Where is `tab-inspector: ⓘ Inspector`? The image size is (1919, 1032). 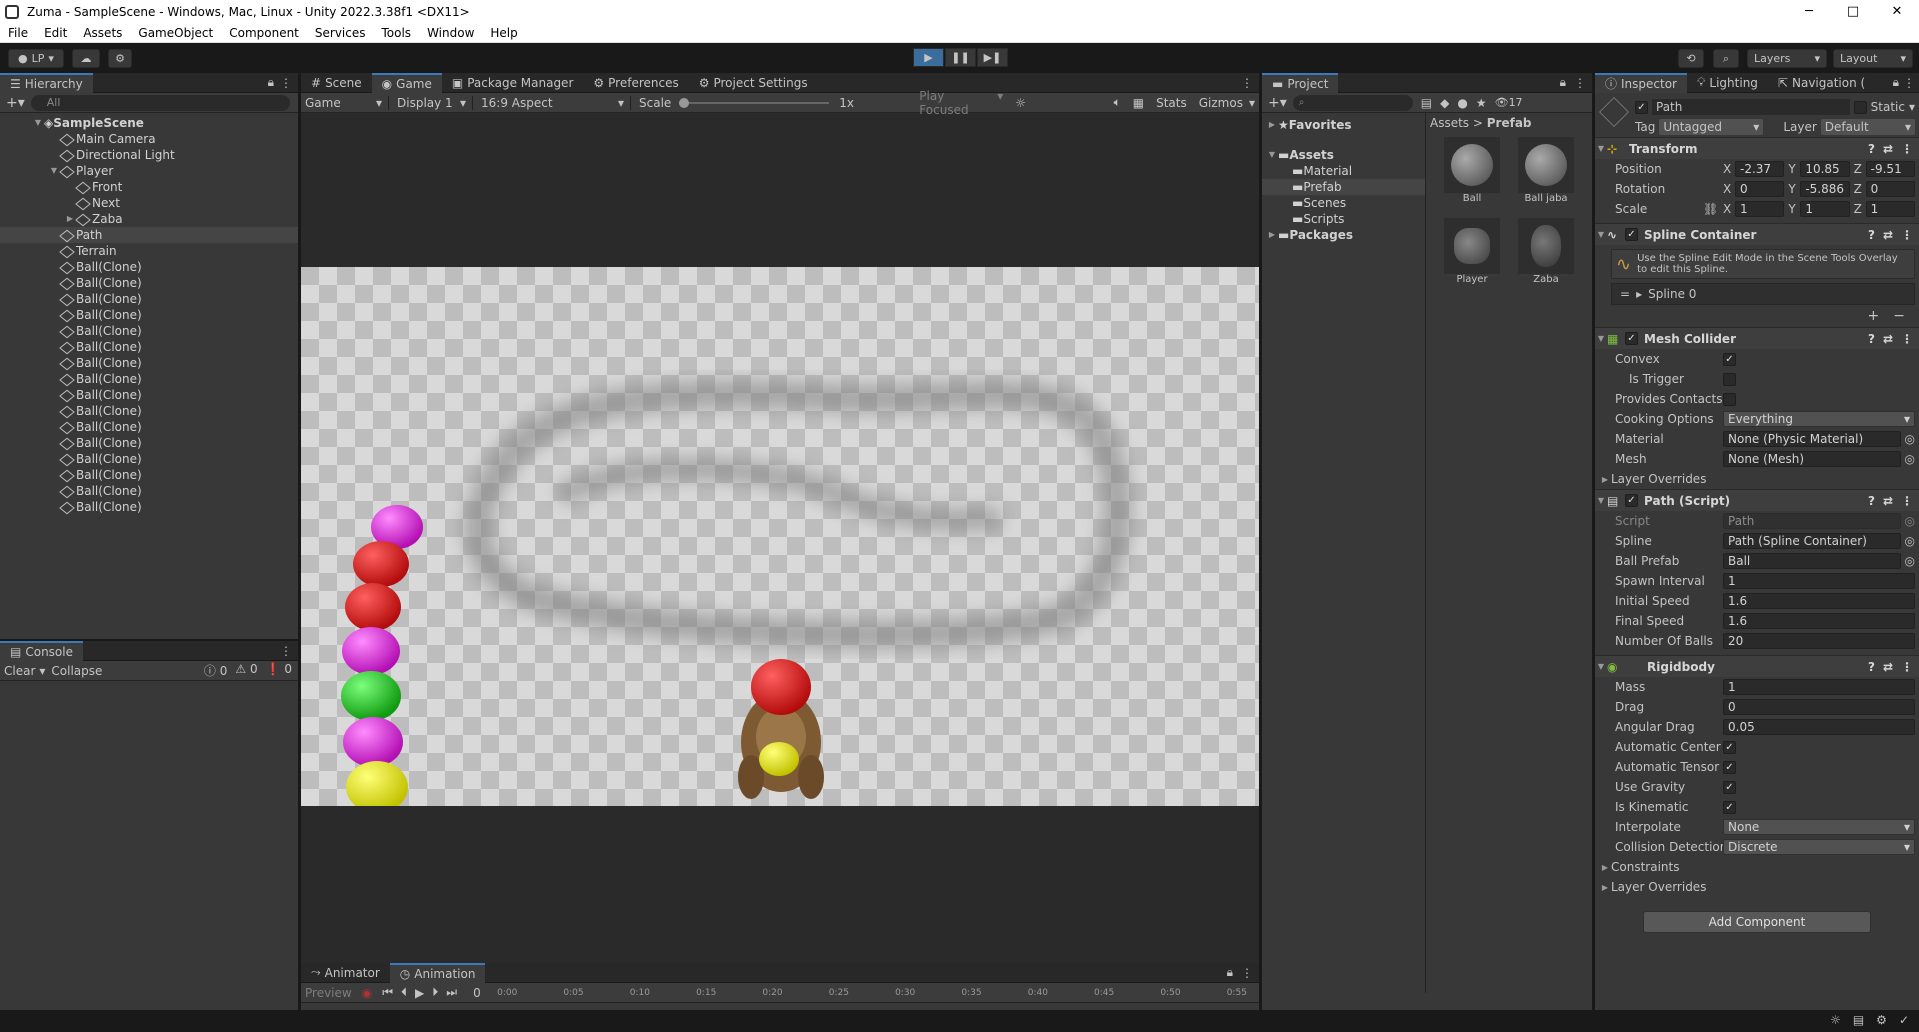 tab-inspector: ⓘ Inspector is located at coordinates (1641, 83).